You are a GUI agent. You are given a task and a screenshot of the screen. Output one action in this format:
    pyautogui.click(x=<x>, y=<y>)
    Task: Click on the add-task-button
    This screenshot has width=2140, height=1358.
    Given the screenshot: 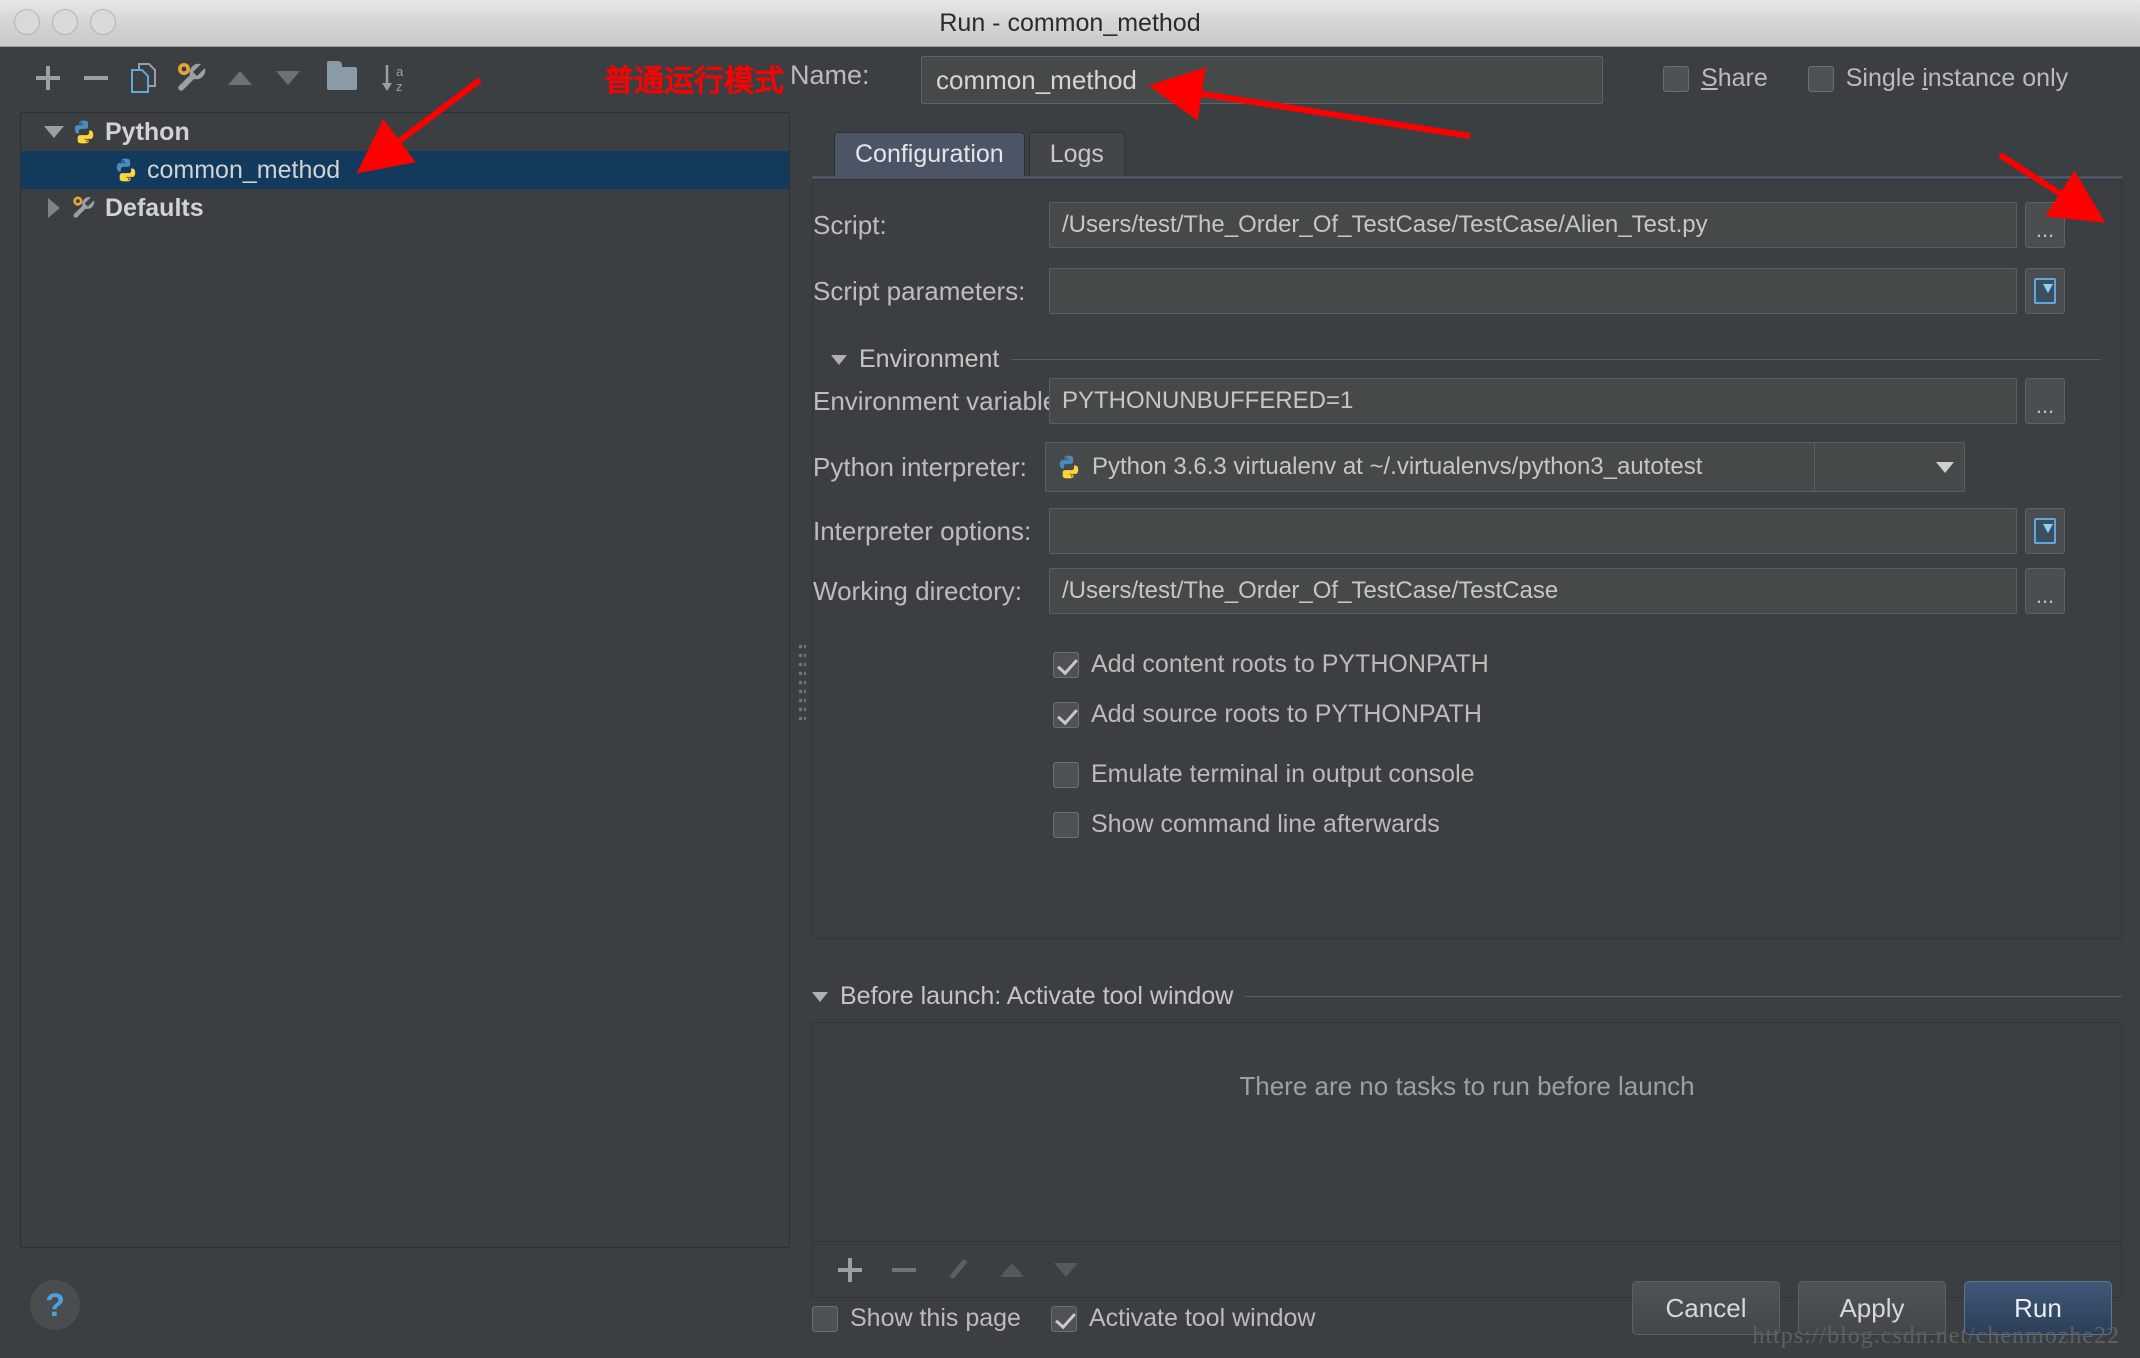 What is the action you would take?
    pyautogui.click(x=850, y=1270)
    